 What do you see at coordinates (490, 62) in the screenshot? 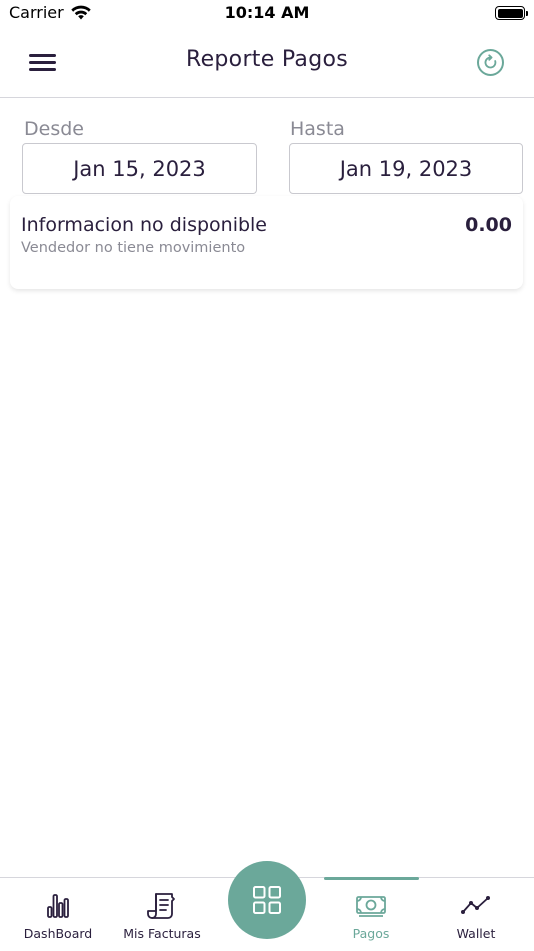
I see `refresh-icon` at bounding box center [490, 62].